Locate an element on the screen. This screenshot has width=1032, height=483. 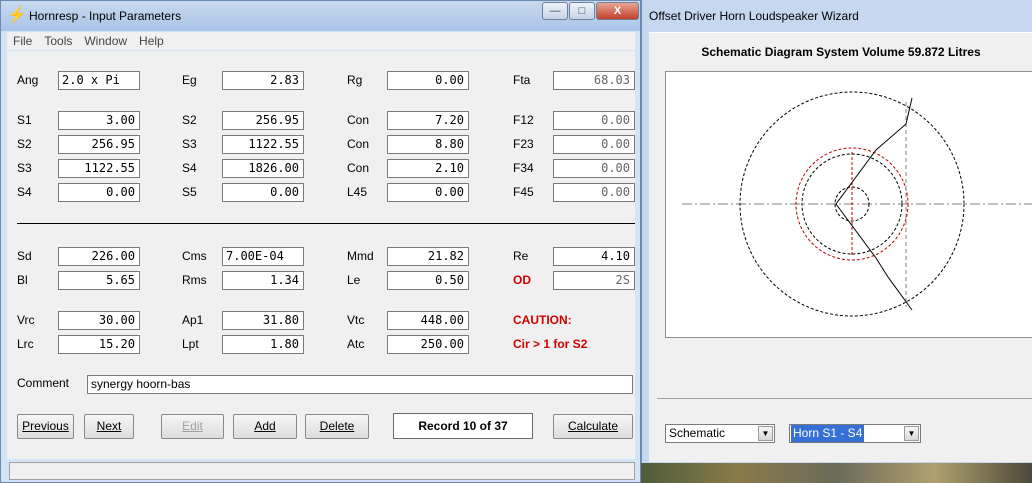
section-divider is located at coordinates (326, 223).